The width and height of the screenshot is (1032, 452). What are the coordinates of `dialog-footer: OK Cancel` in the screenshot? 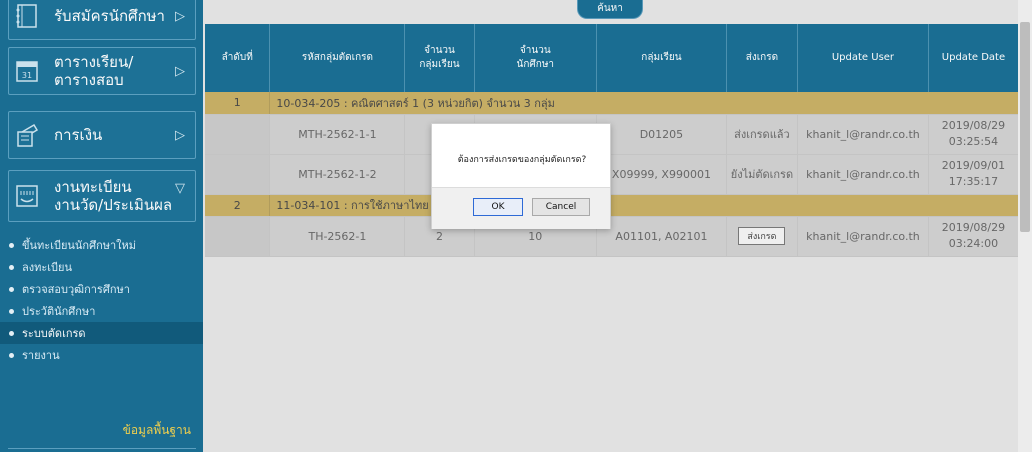 It's located at (521, 208).